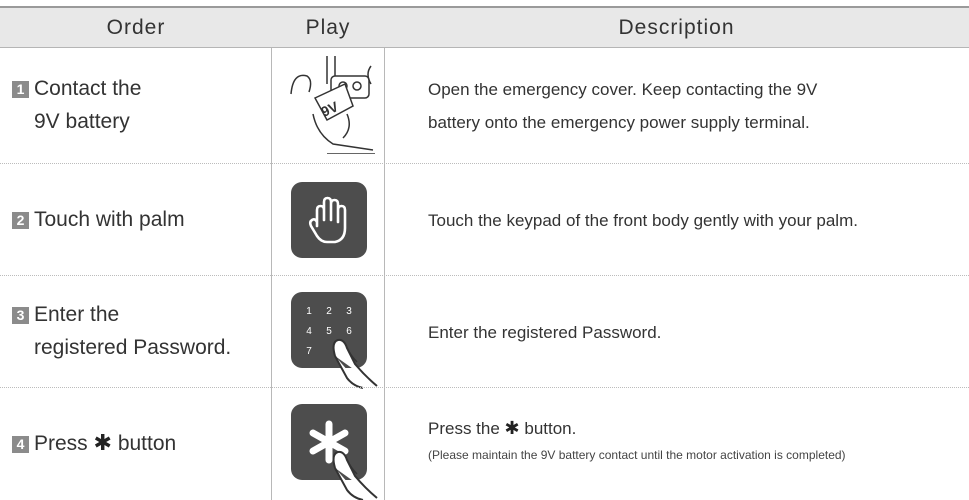 Image resolution: width=969 pixels, height=500 pixels. I want to click on order-step-2: 2 Touch with palm, so click(98, 219).